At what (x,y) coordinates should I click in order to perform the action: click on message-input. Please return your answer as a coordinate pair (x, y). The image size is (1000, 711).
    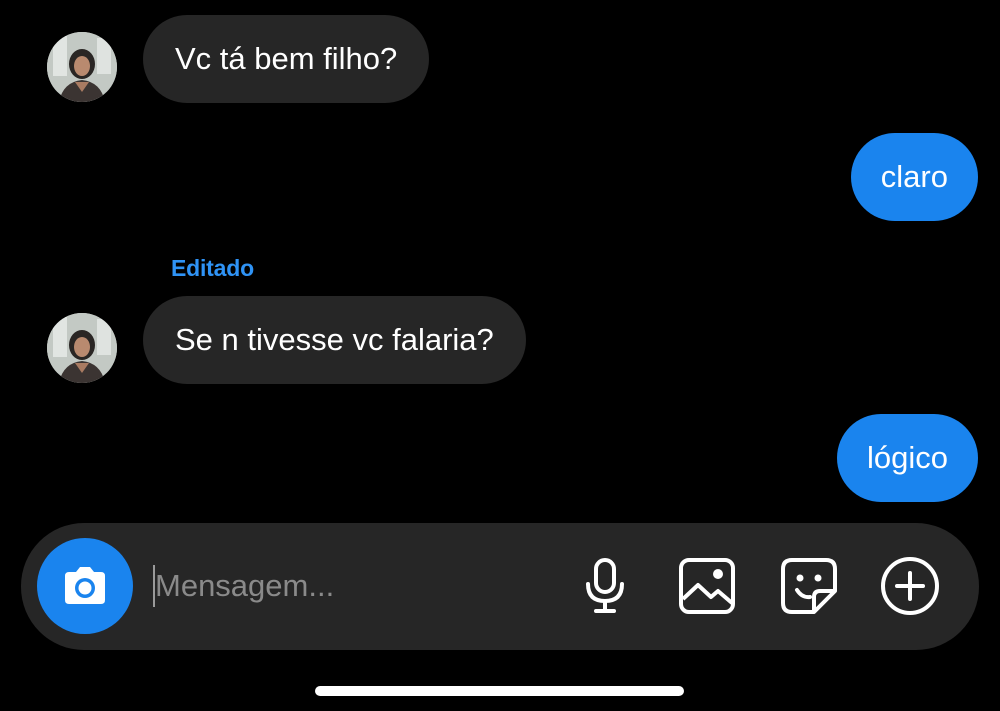
    Looking at the image, I should click on (355, 586).